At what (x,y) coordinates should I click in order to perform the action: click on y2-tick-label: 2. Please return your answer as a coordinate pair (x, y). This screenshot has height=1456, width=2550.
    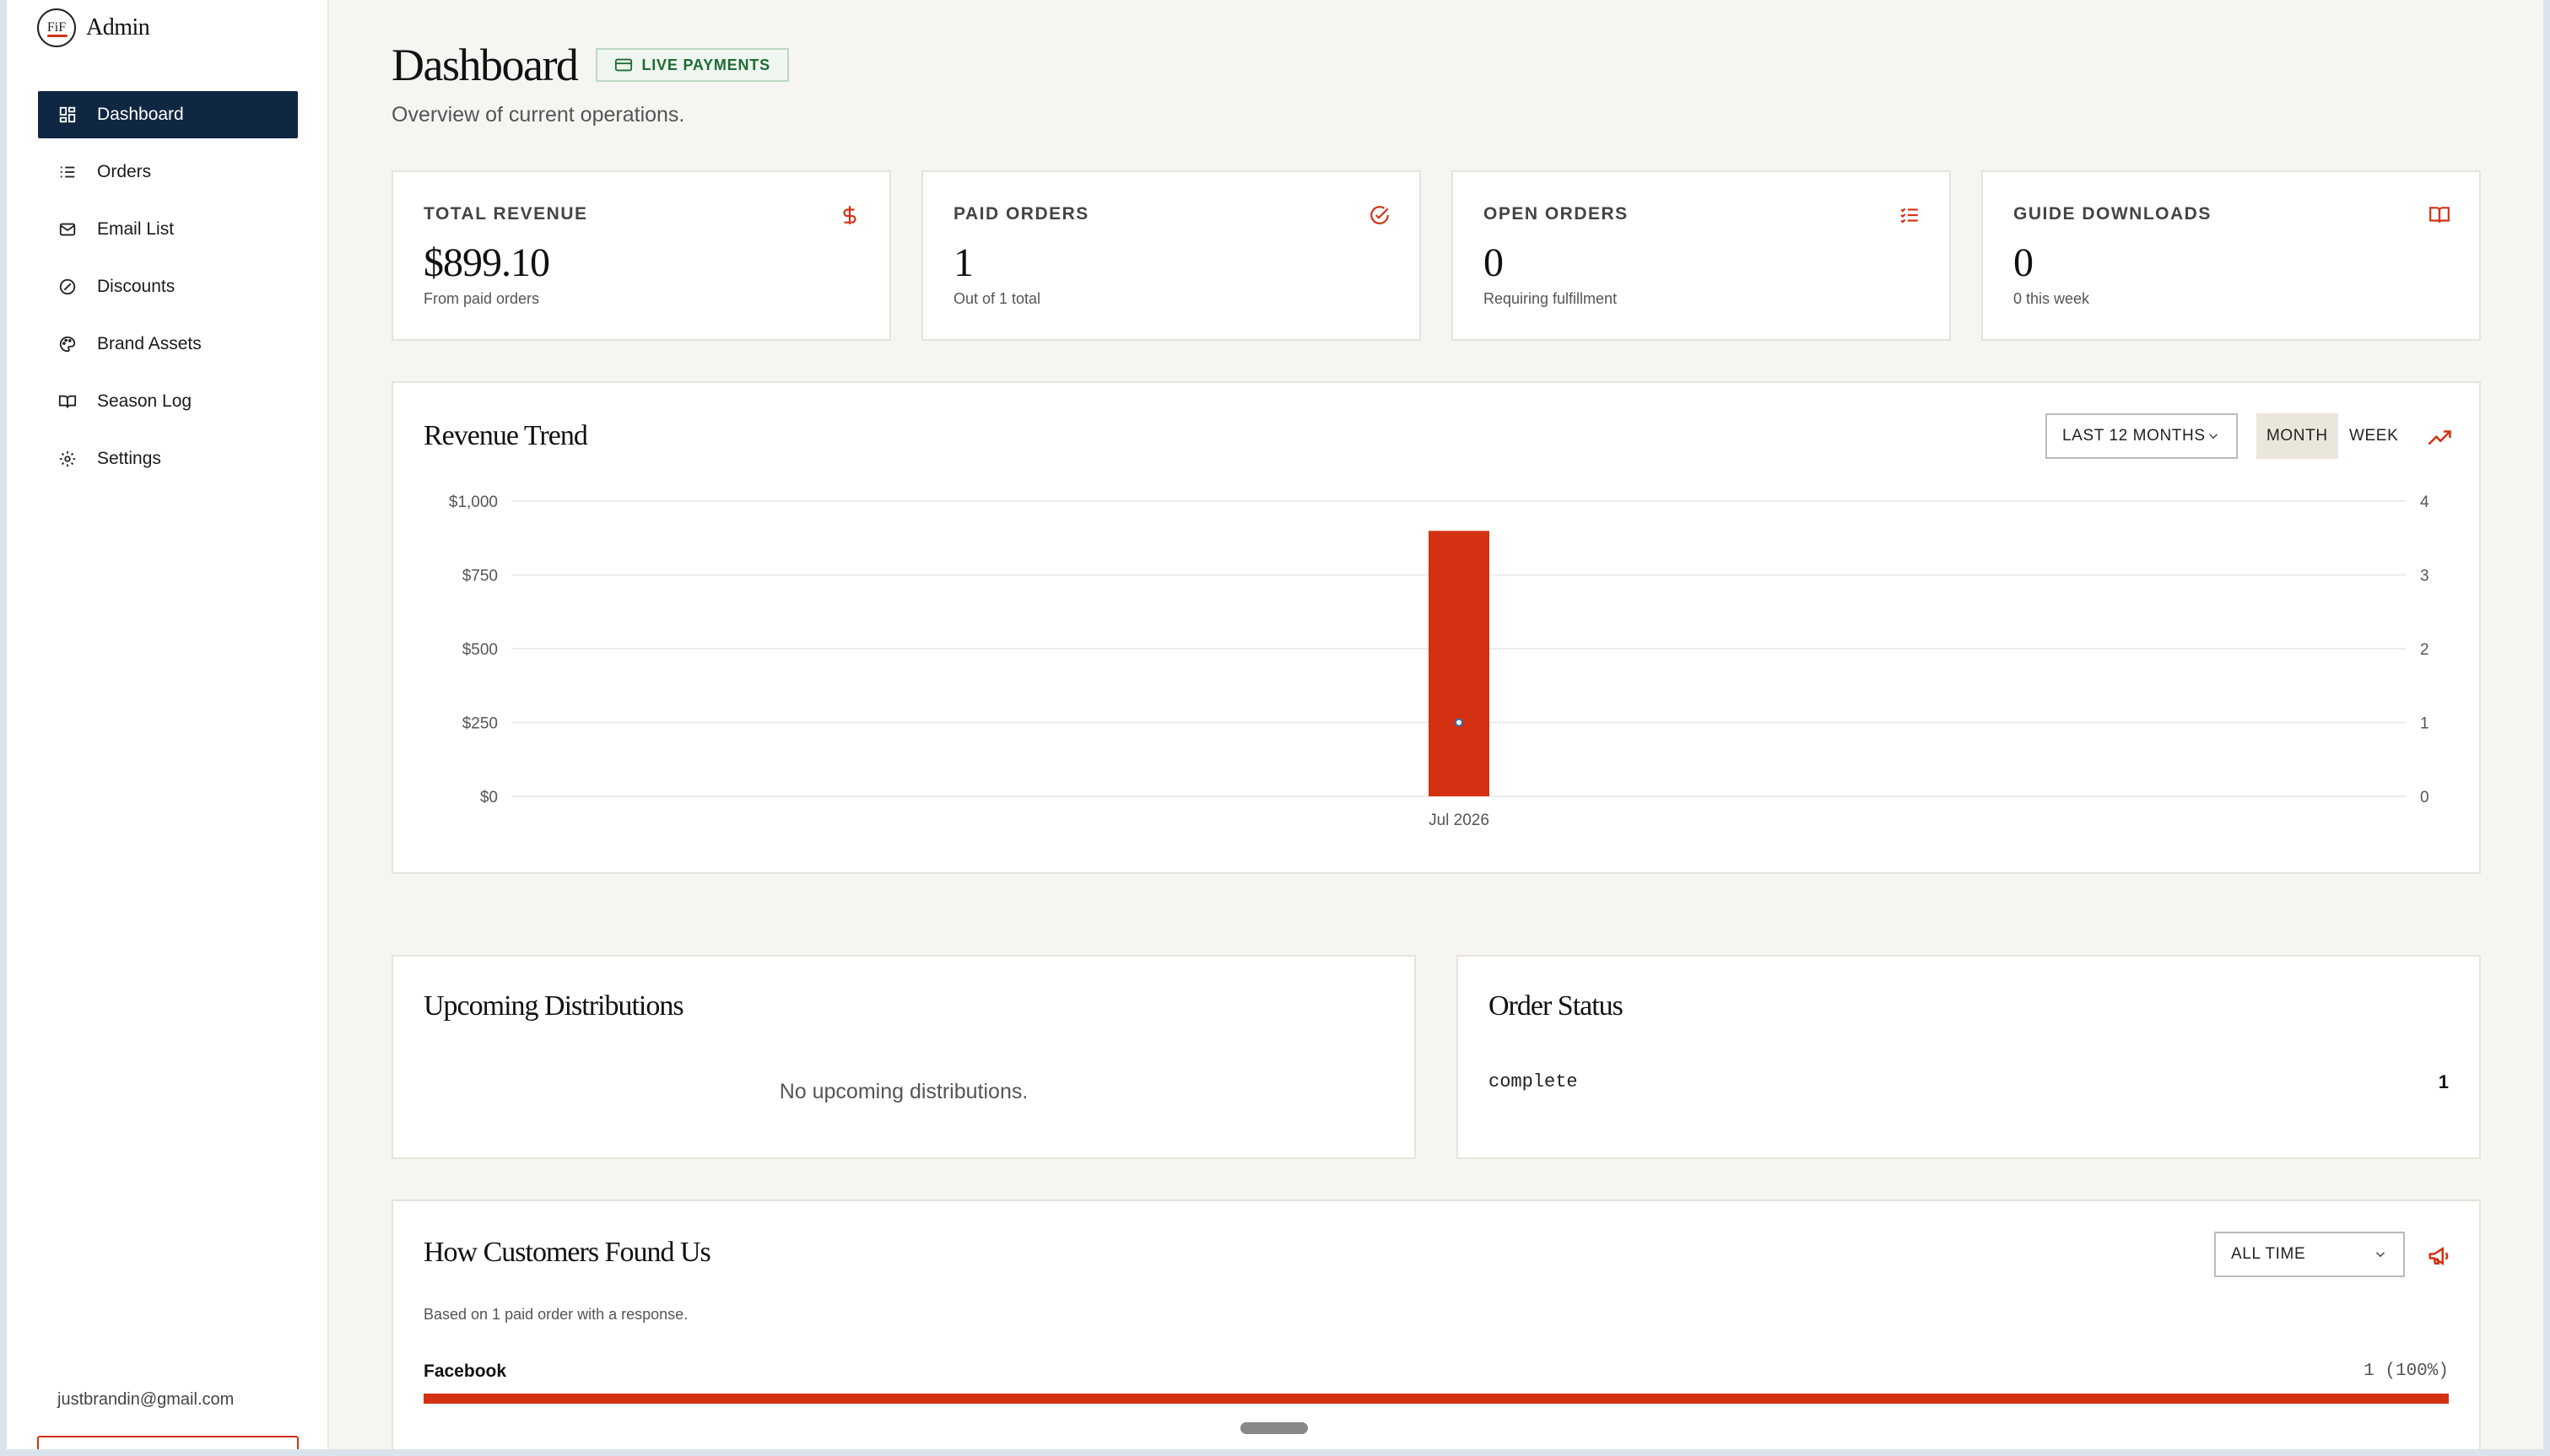
    Looking at the image, I should click on (2424, 650).